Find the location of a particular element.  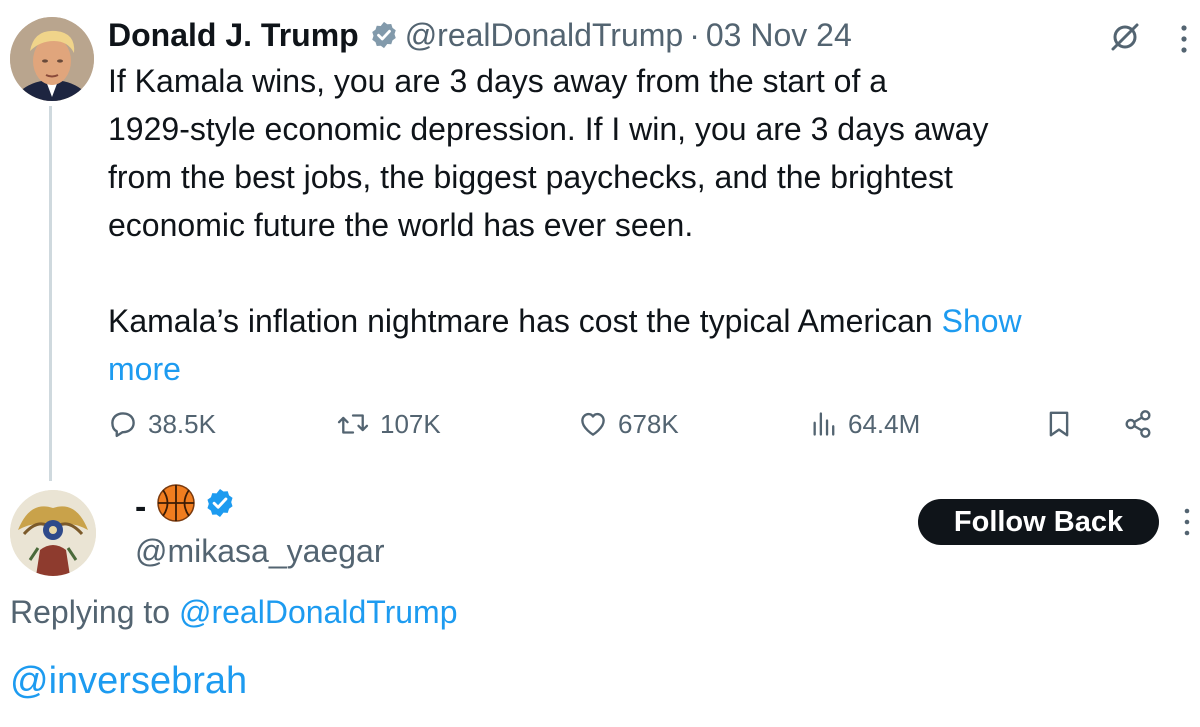

reply-display-name: - is located at coordinates (141, 506).